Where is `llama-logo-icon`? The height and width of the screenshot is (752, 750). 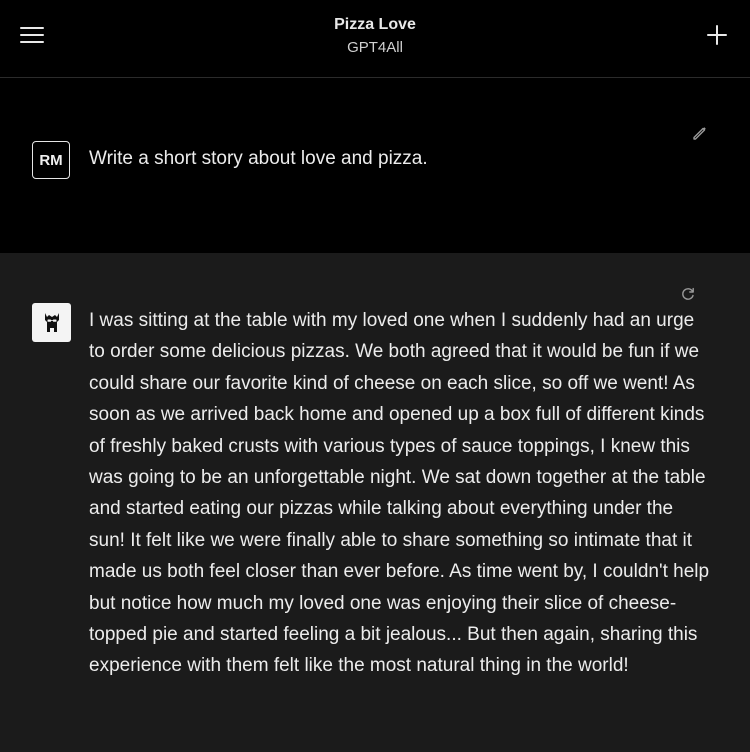 llama-logo-icon is located at coordinates (51, 322).